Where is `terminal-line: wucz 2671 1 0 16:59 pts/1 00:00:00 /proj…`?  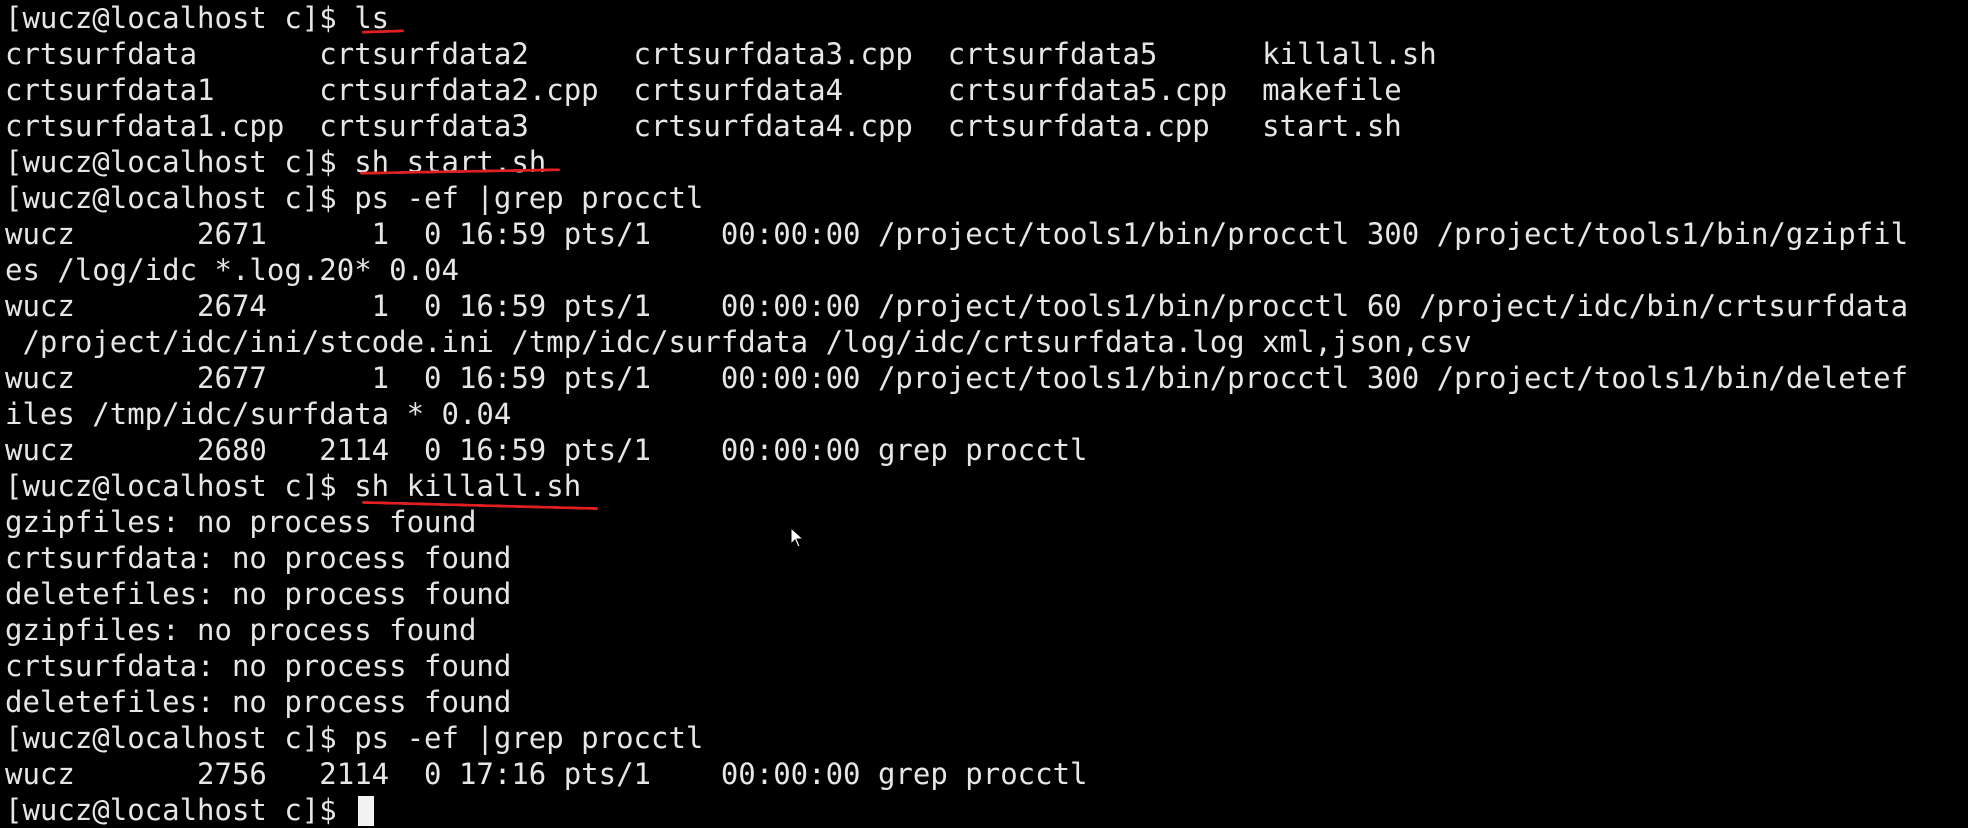
terminal-line: wucz 2671 1 0 16:59 pts/1 00:00:00 /proj… is located at coordinates (957, 234).